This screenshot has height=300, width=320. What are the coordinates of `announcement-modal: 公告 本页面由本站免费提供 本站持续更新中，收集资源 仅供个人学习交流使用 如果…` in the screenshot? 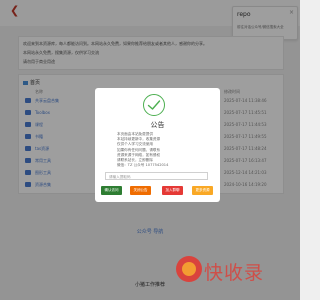 It's located at (157, 145).